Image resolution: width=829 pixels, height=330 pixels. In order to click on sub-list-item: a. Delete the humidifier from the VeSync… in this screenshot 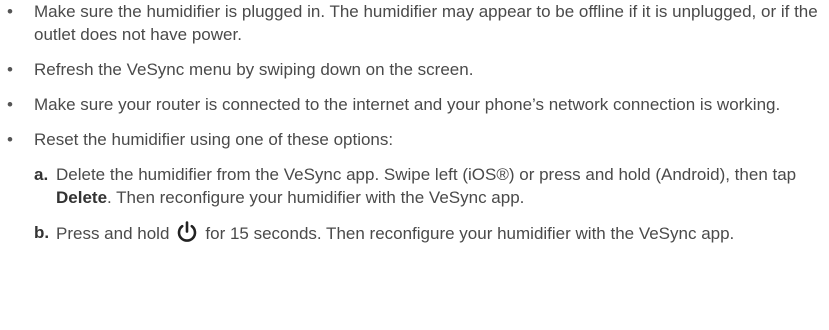, I will do `click(431, 186)`.